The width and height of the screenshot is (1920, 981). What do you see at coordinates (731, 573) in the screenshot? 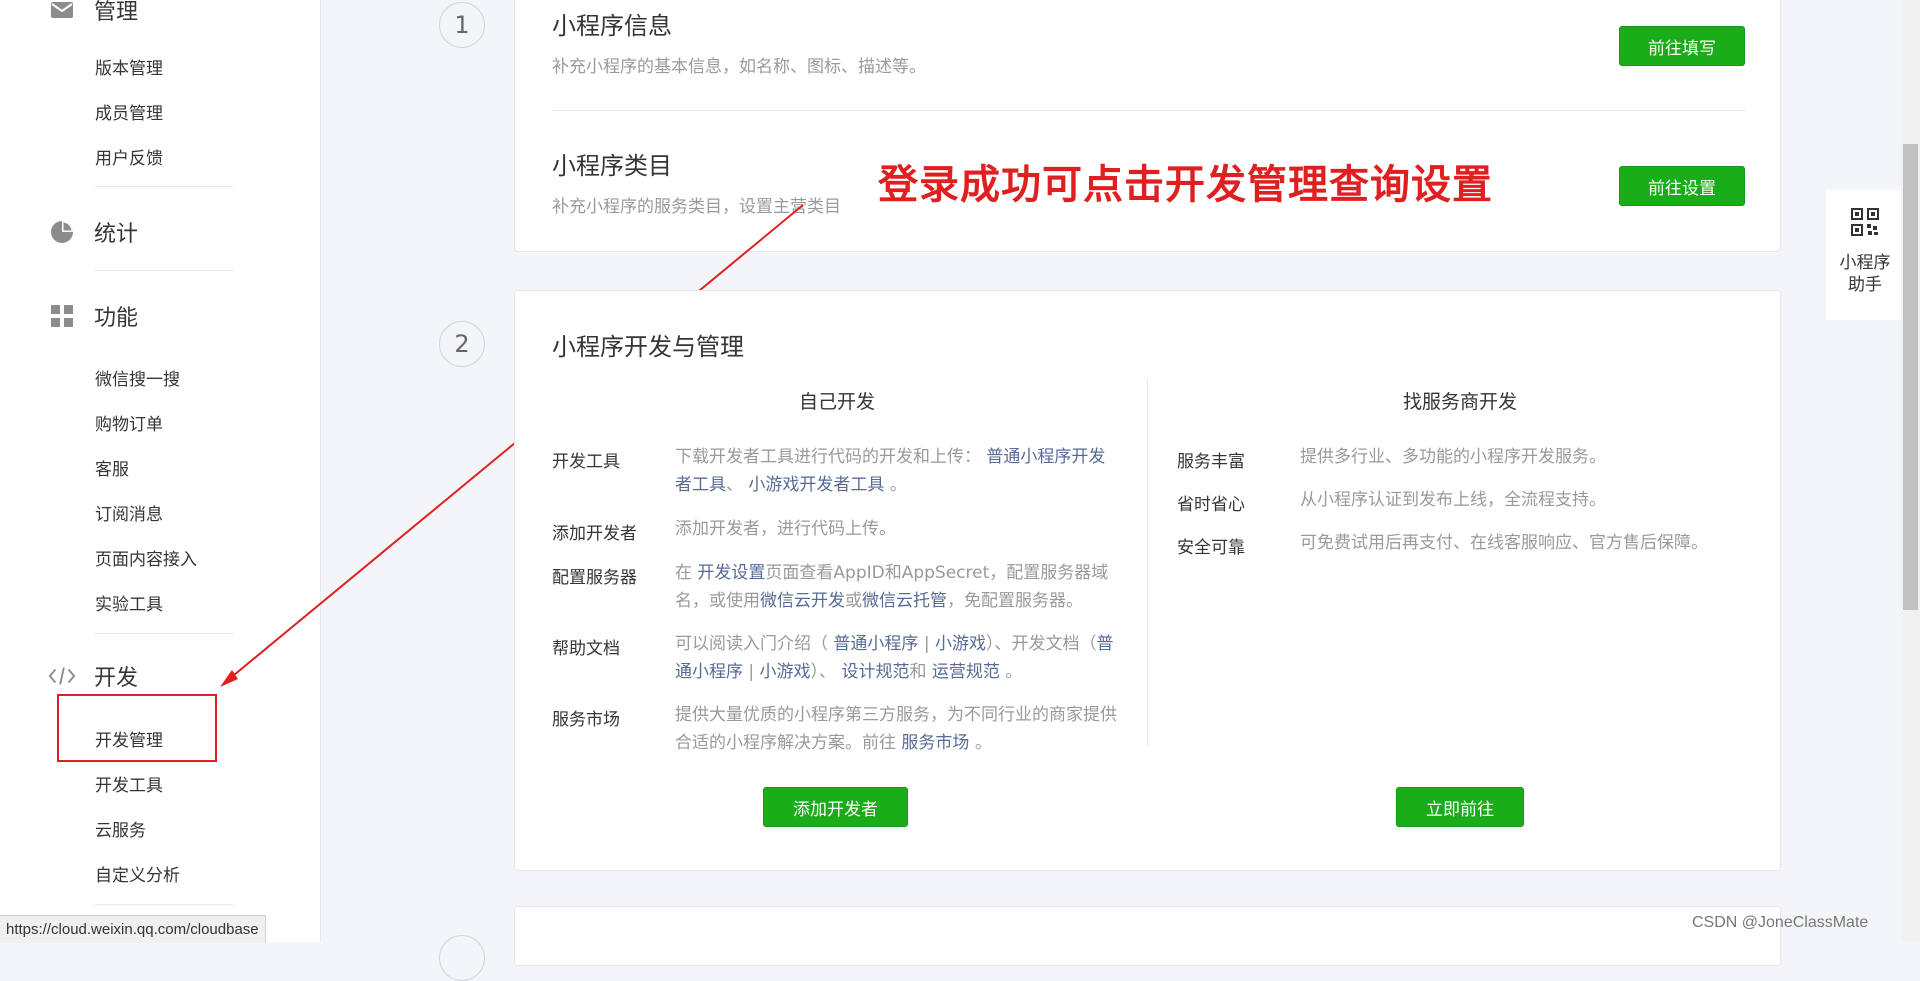
I see `link-dev-settings: 开发设置` at bounding box center [731, 573].